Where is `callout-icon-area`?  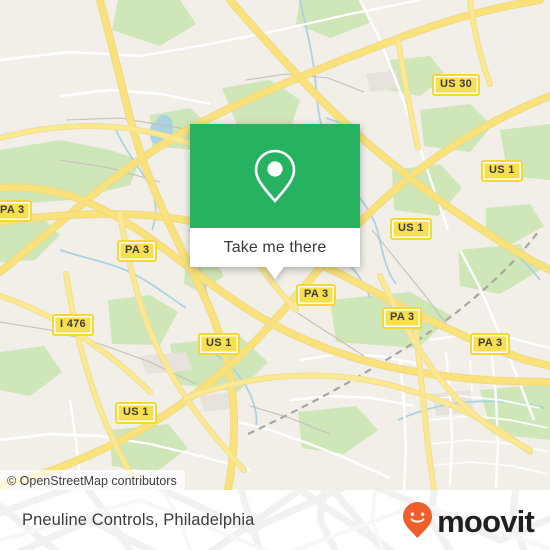 callout-icon-area is located at coordinates (275, 176).